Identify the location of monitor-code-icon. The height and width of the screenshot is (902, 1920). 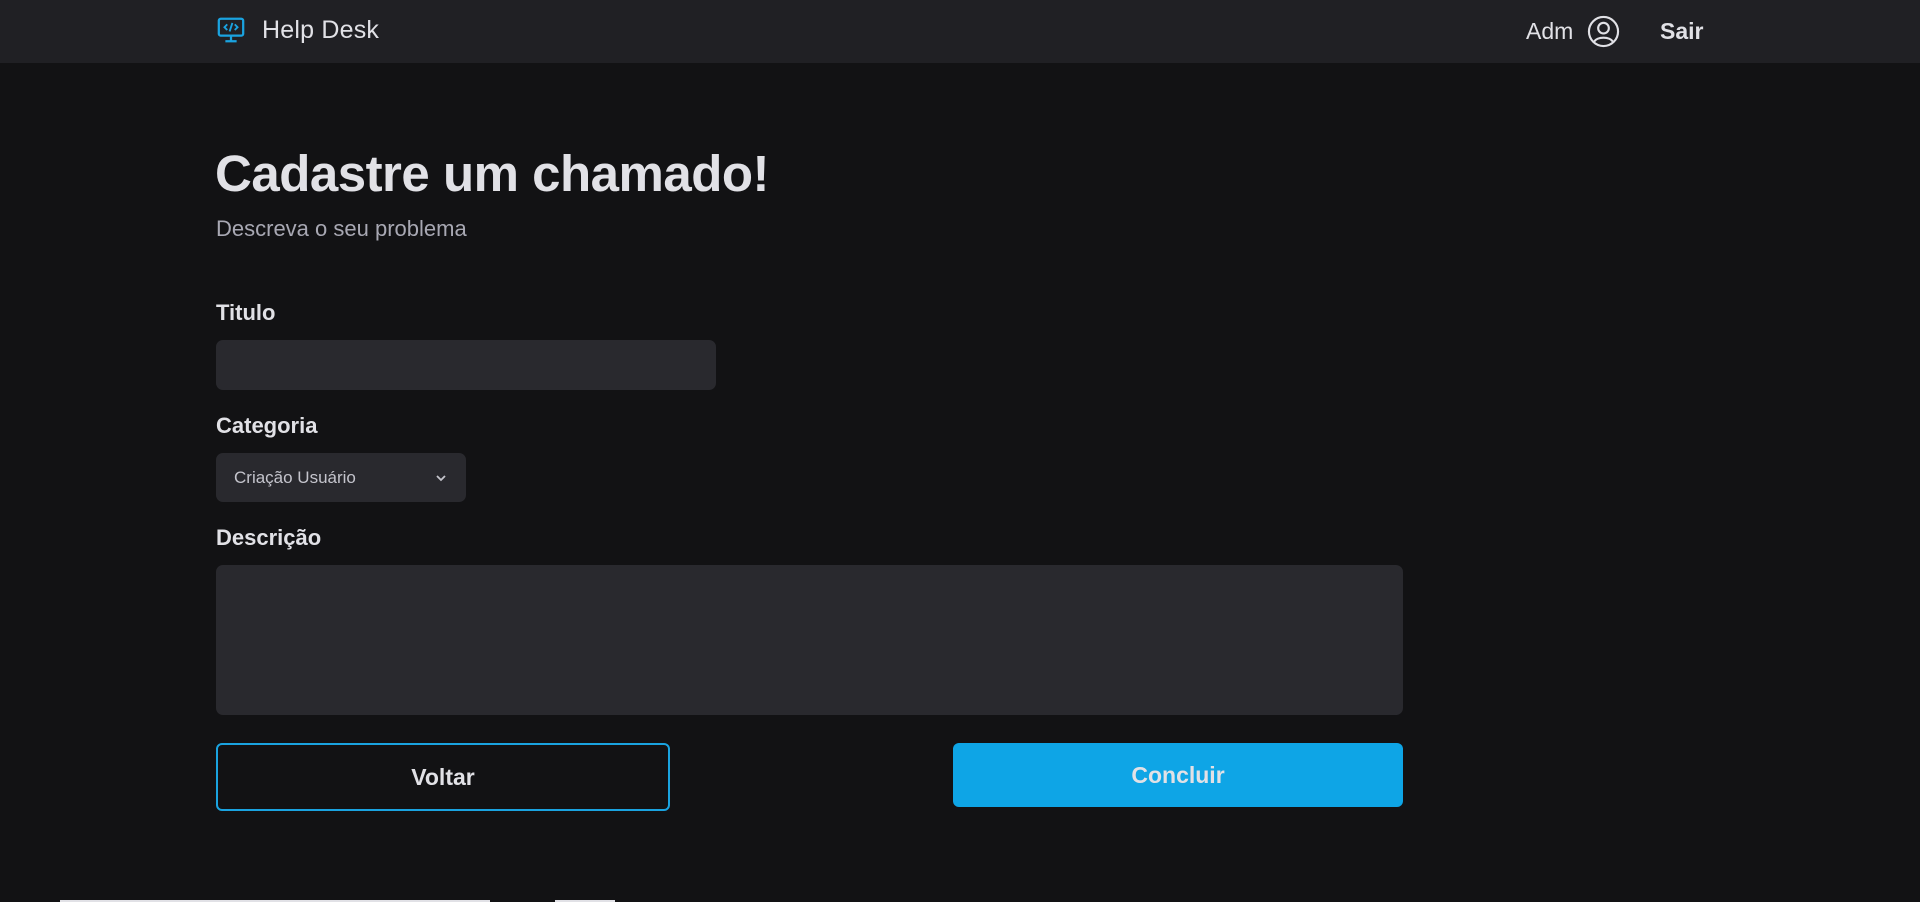
(231, 30).